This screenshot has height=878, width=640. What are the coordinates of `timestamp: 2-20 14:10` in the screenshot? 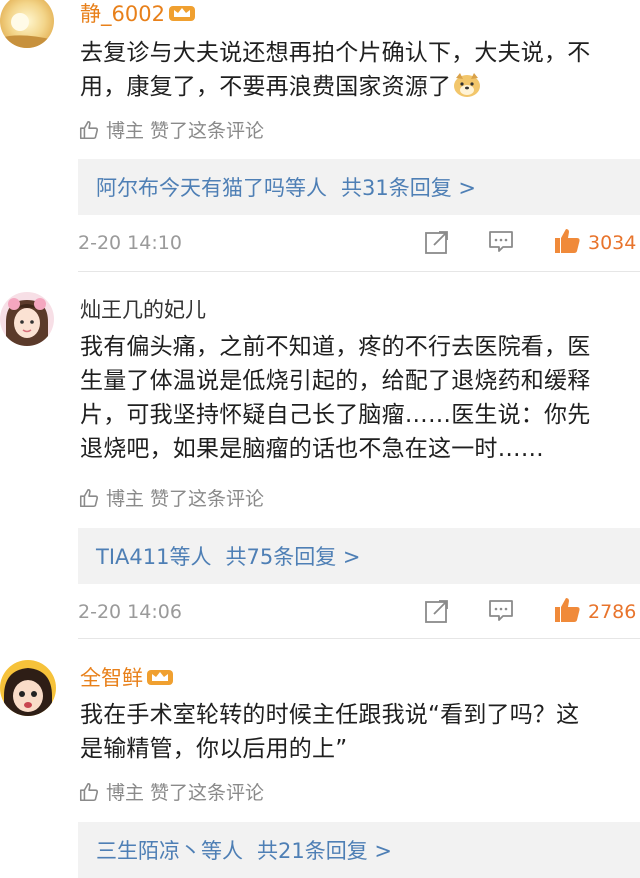 It's located at (130, 243).